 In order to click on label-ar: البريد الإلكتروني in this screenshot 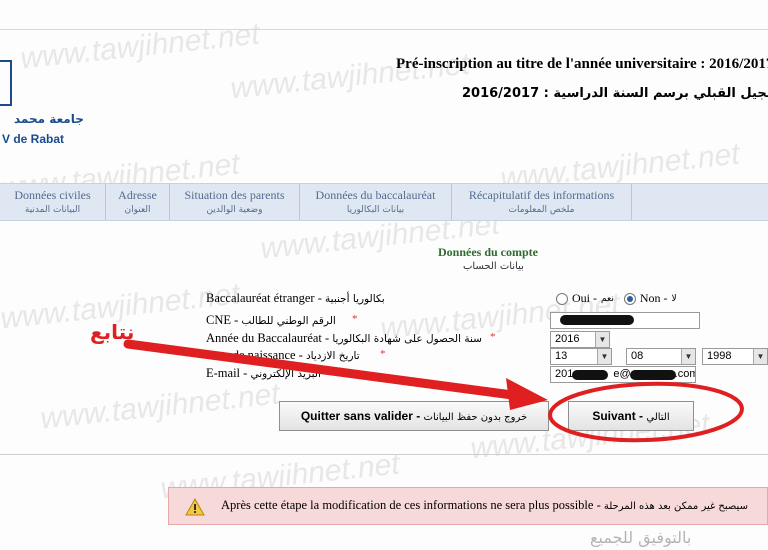, I will do `click(285, 374)`.